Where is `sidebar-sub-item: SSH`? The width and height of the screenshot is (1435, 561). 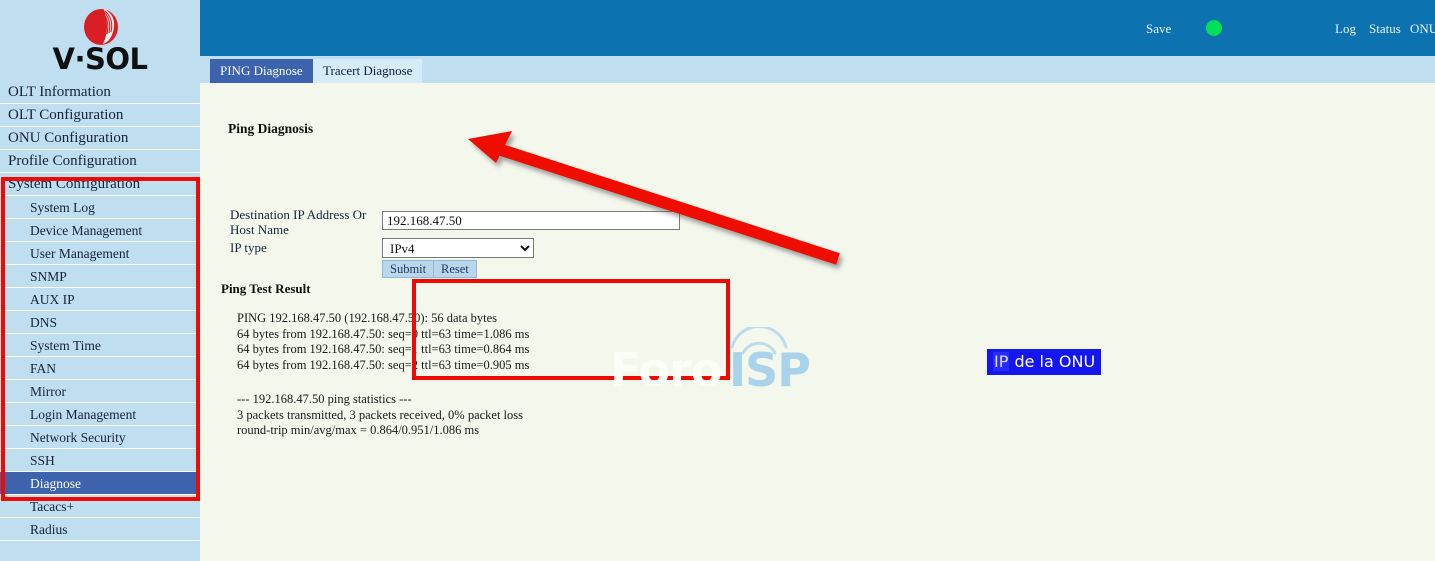
sidebar-sub-item: SSH is located at coordinates (100, 460).